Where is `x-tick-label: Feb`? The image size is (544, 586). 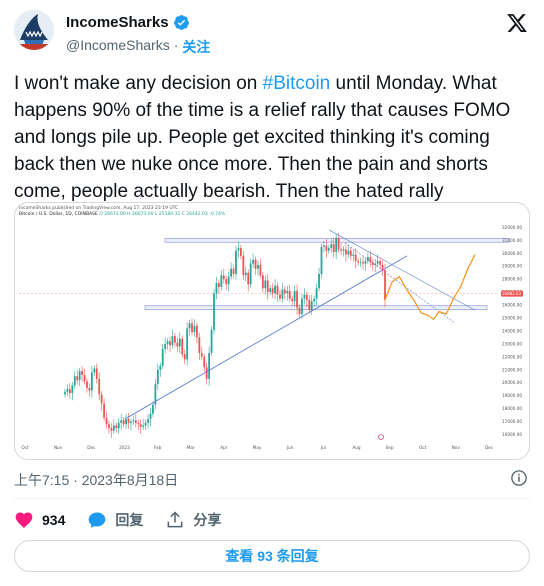 x-tick-label: Feb is located at coordinates (158, 447).